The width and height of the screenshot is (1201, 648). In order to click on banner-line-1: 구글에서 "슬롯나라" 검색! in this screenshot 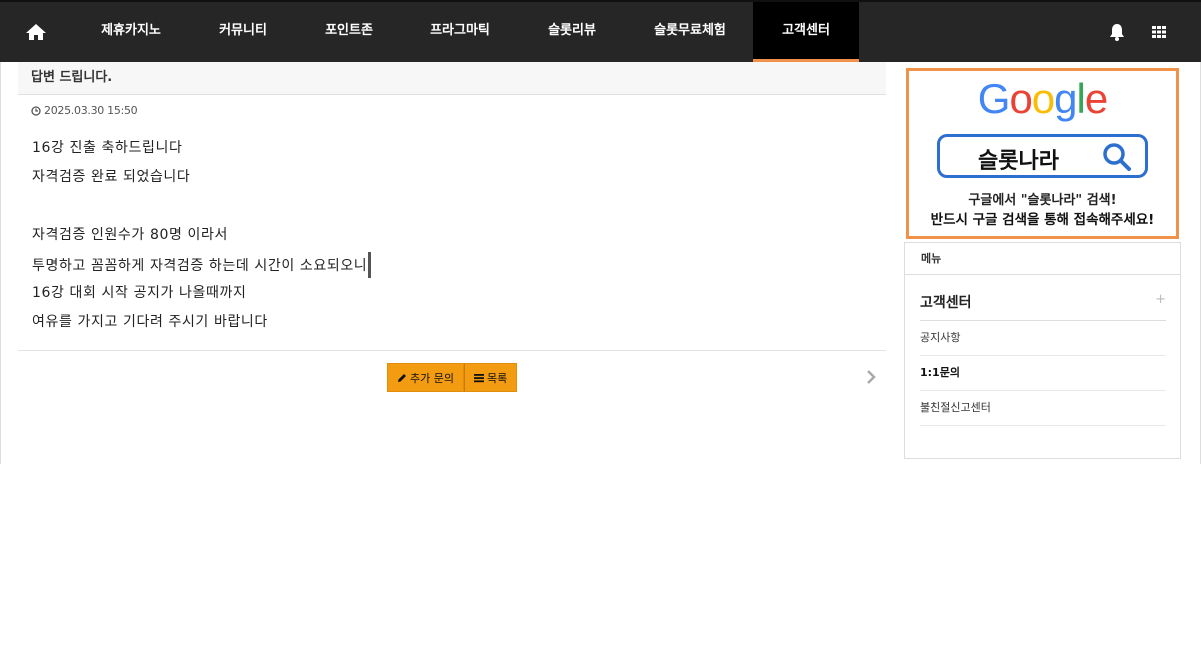, I will do `click(1042, 200)`.